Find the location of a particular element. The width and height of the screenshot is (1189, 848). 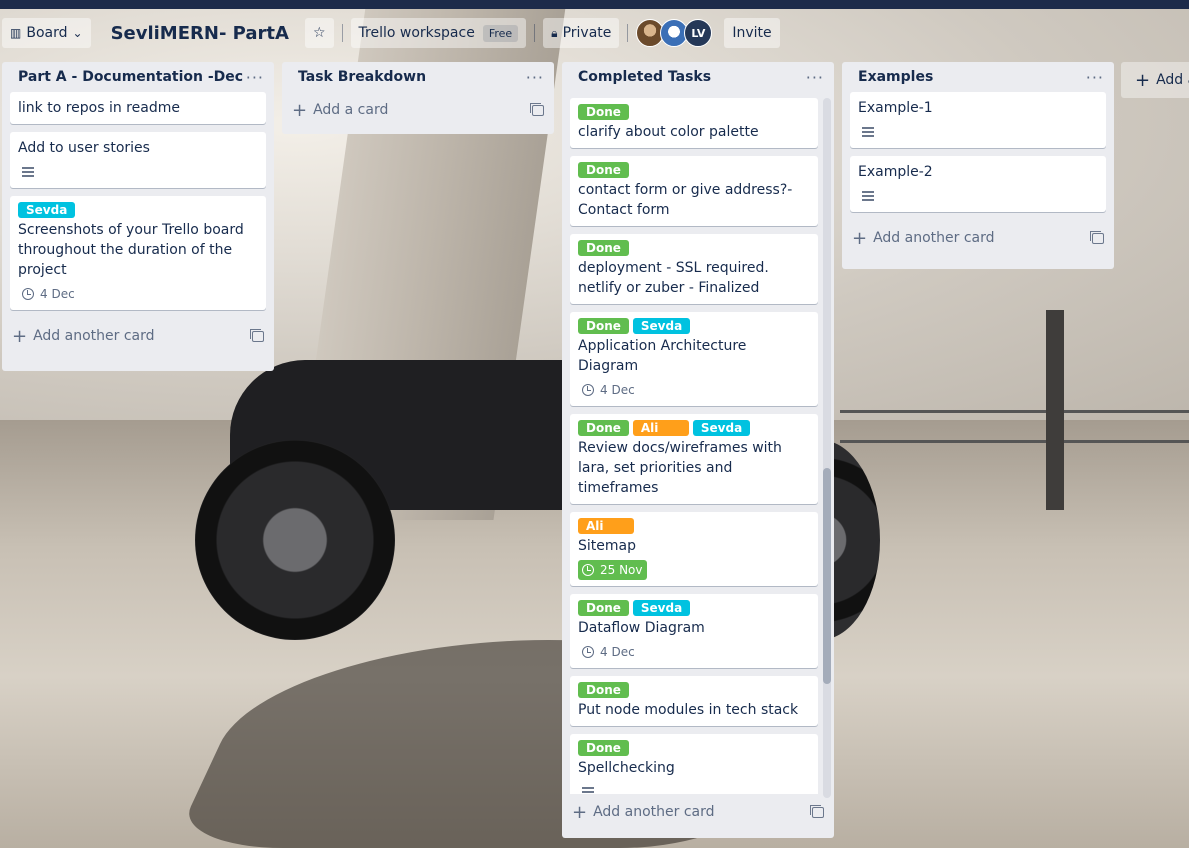

visibility-label: Private is located at coordinates (587, 33).